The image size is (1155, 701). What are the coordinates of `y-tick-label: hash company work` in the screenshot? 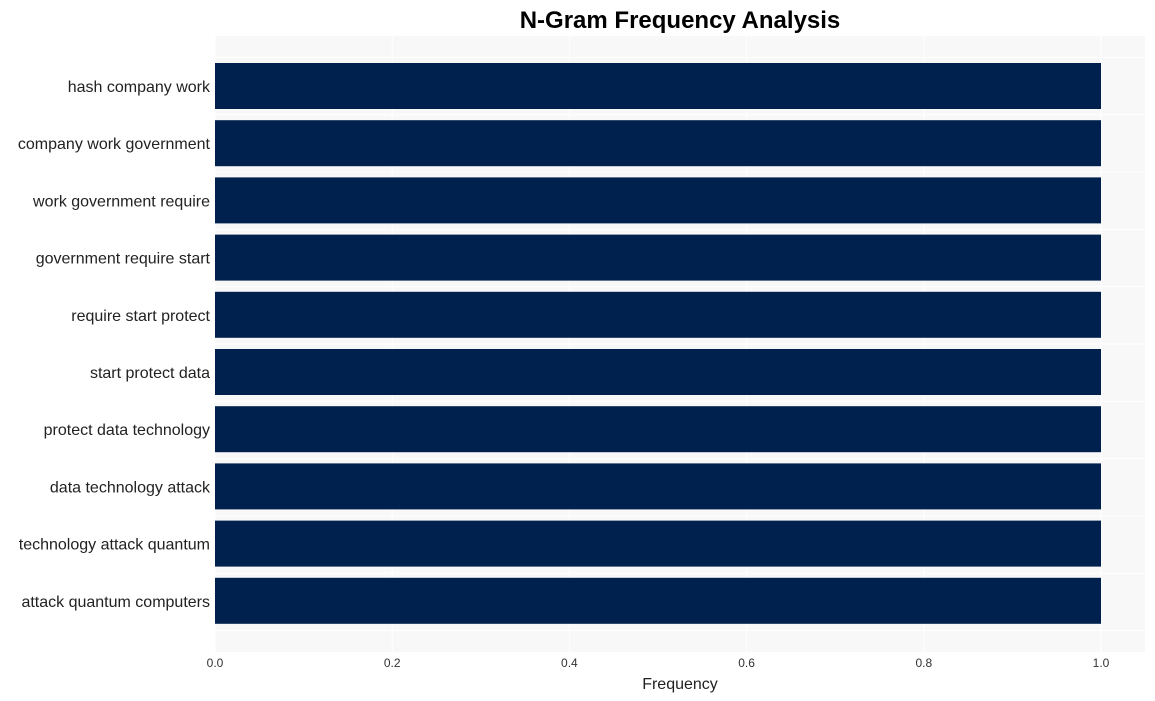 It's located at (139, 87).